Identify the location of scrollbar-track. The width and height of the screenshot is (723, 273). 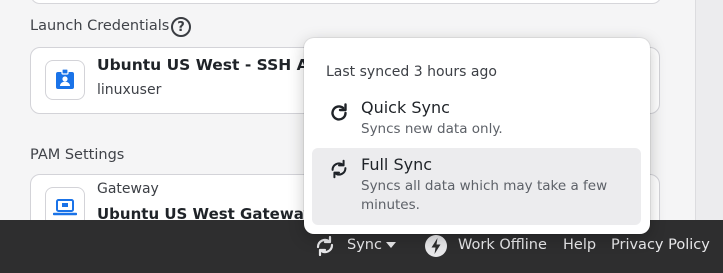
(709, 110).